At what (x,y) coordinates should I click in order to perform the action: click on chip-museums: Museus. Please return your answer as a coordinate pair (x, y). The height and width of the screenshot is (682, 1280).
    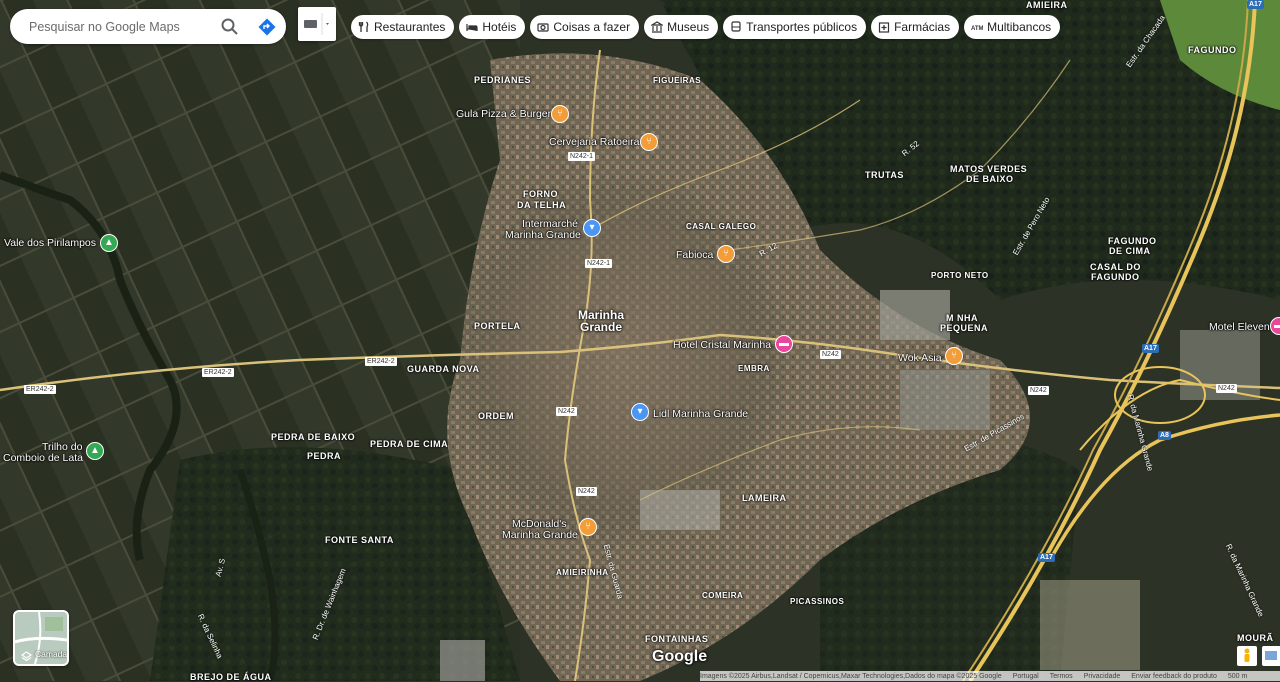
    Looking at the image, I should click on (681, 27).